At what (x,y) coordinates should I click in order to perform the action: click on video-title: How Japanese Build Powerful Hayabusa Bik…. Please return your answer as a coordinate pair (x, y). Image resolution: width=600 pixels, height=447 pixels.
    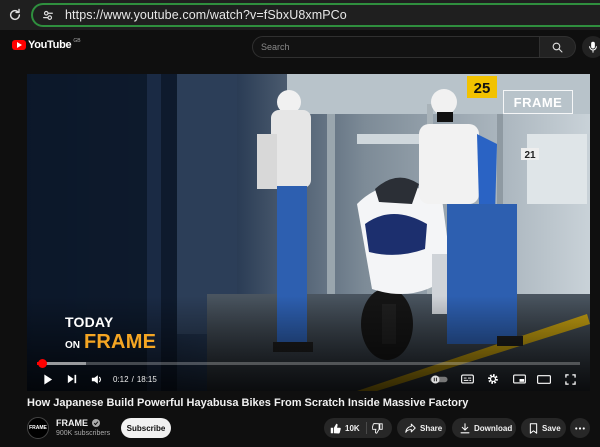
    Looking at the image, I should click on (248, 403).